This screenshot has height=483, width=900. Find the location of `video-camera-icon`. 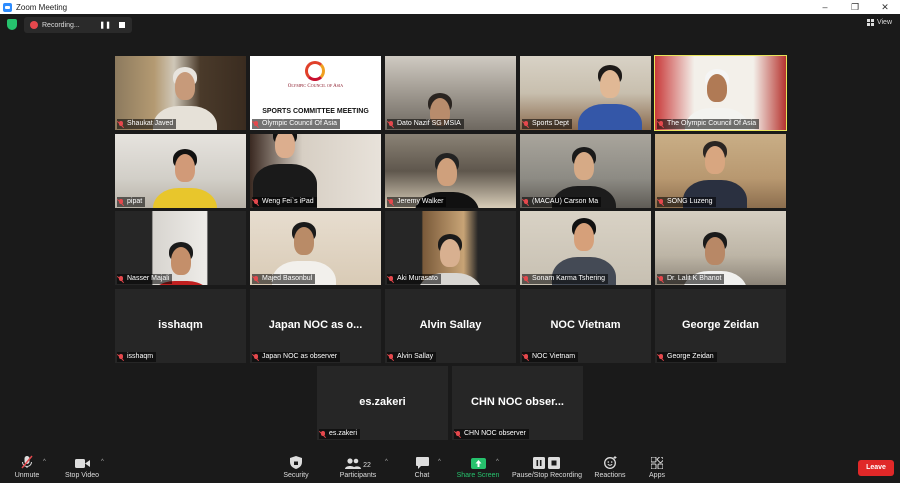

video-camera-icon is located at coordinates (82, 460).